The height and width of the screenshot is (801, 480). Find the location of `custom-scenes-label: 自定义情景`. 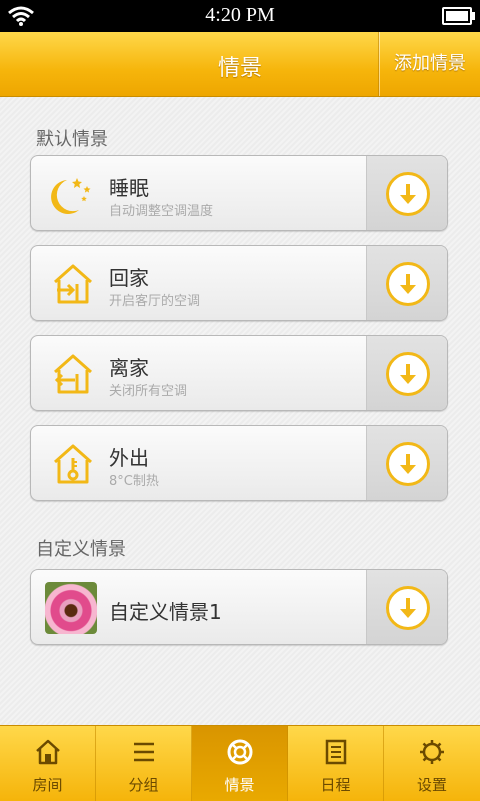

custom-scenes-label: 自定义情景 is located at coordinates (81, 549).